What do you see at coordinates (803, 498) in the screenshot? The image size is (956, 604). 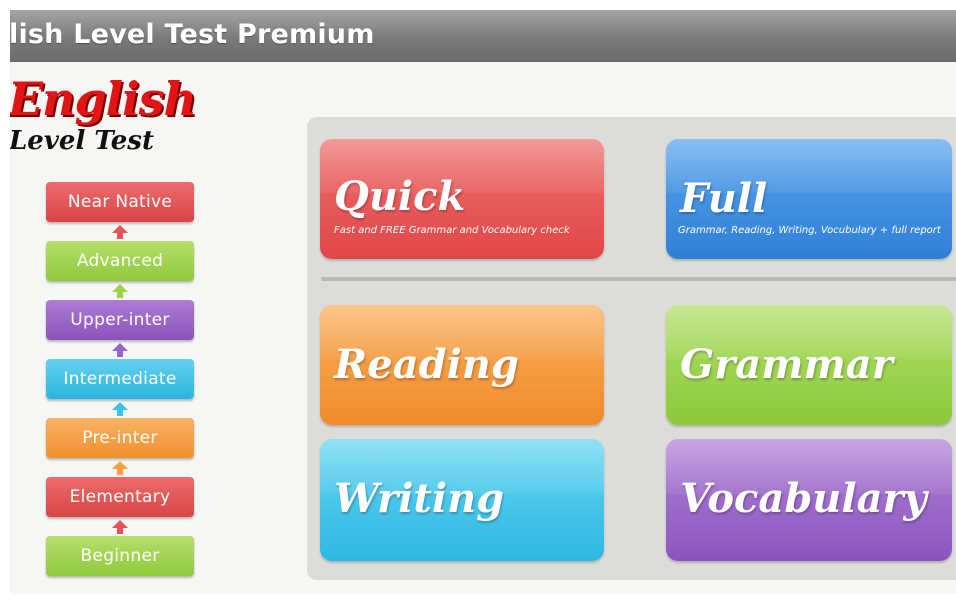 I see `vocabulary-test-title: Vocabulary` at bounding box center [803, 498].